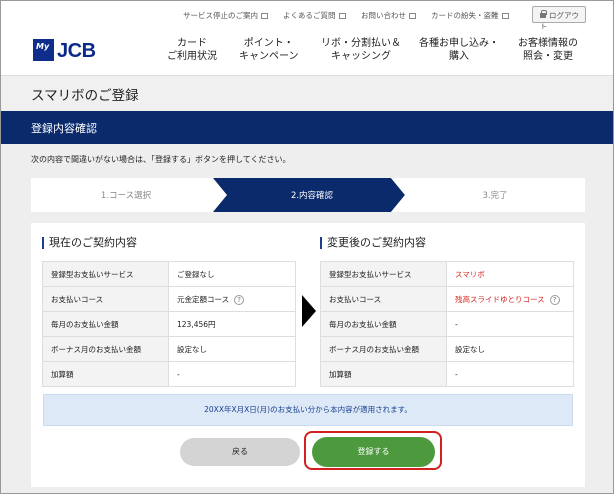 Image resolution: width=614 pixels, height=494 pixels. I want to click on section-title: 登録内容確認, so click(64, 128).